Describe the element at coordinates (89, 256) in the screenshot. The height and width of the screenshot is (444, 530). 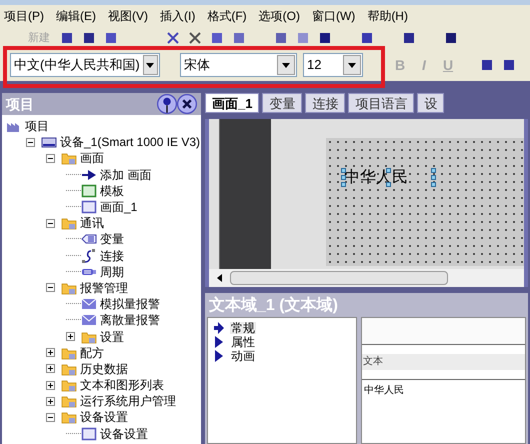
I see `connection-icon` at that location.